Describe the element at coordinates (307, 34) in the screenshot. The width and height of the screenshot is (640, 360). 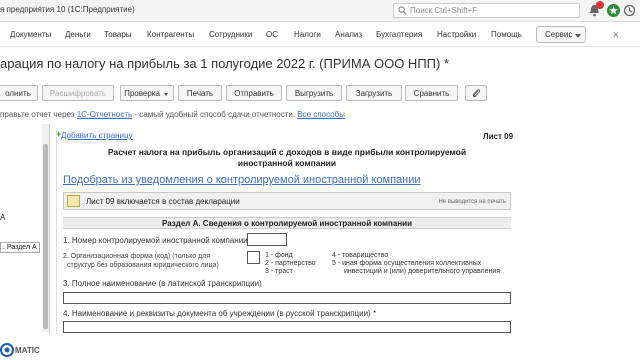
I see `menu-item-taxes: Налоги` at that location.